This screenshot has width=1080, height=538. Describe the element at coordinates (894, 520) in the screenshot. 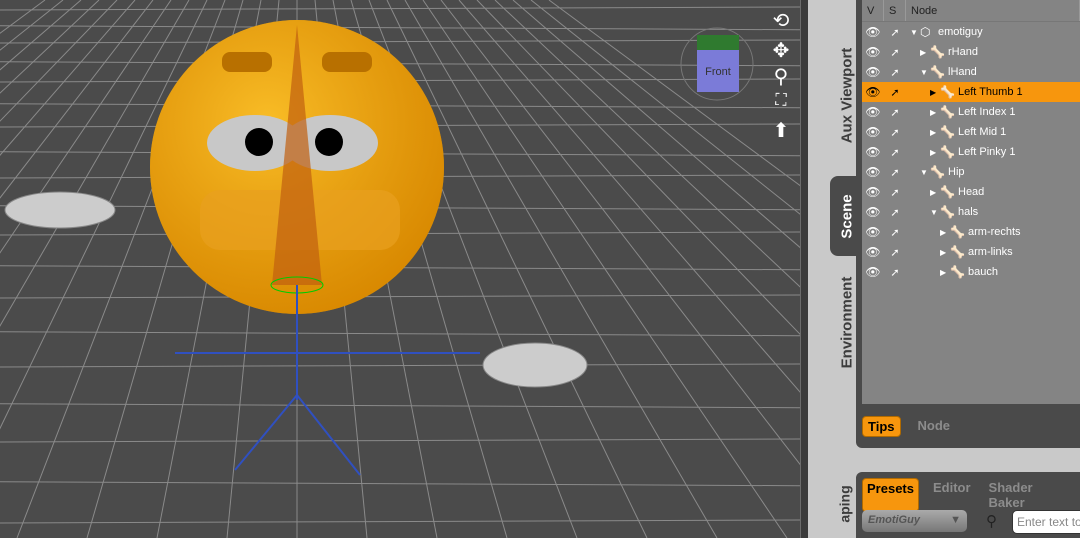

I see `filter-value: EmotiGuy` at that location.